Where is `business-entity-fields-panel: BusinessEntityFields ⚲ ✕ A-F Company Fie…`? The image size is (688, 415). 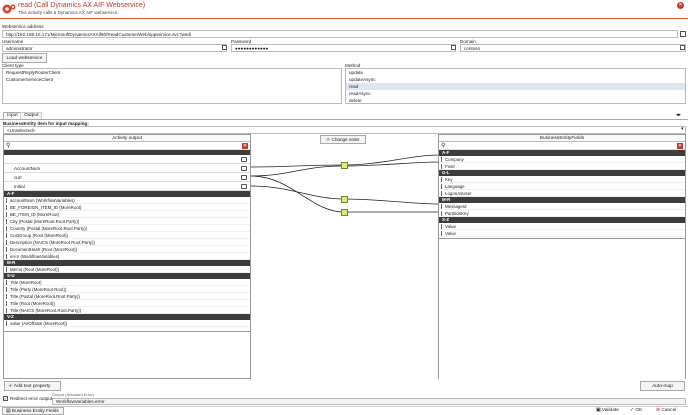
business-entity-fields-panel: BusinessEntityFields ⚲ ✕ A-F Company Fie… is located at coordinates (562, 186).